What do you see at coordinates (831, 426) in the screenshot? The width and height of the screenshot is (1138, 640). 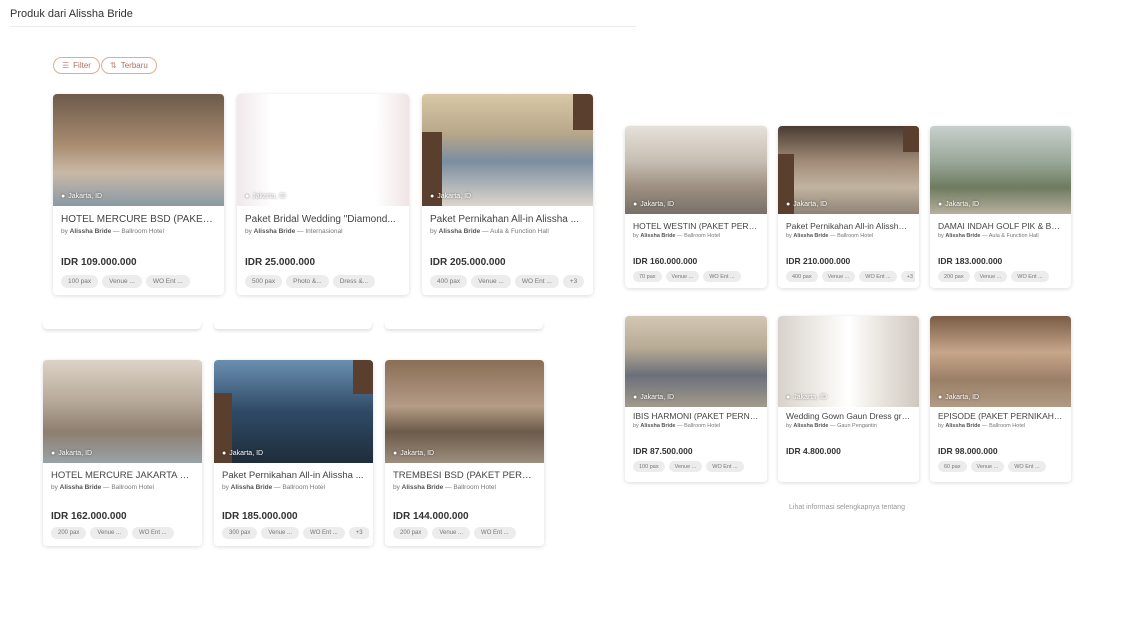 I see `product-vendor-line: by Alissha Bride — Gaun Pengantin` at bounding box center [831, 426].